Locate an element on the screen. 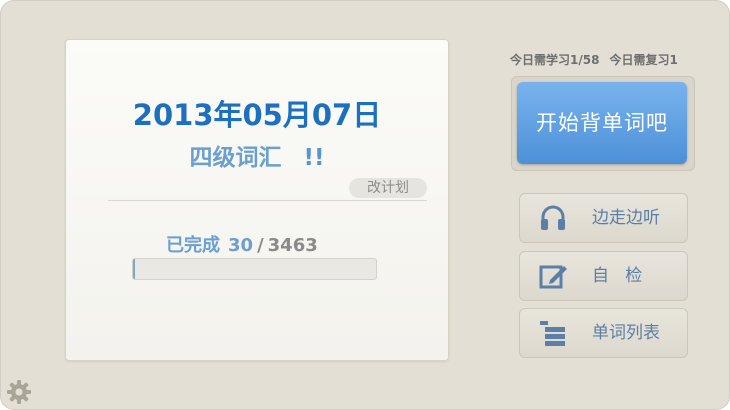 The width and height of the screenshot is (730, 410). progress-label: 已完成 is located at coordinates (193, 245).